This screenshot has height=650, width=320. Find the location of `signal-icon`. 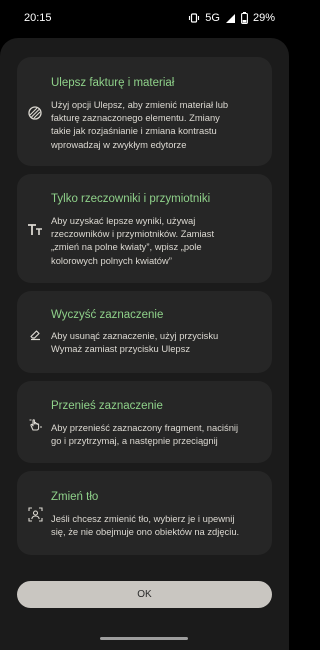

signal-icon is located at coordinates (230, 18).